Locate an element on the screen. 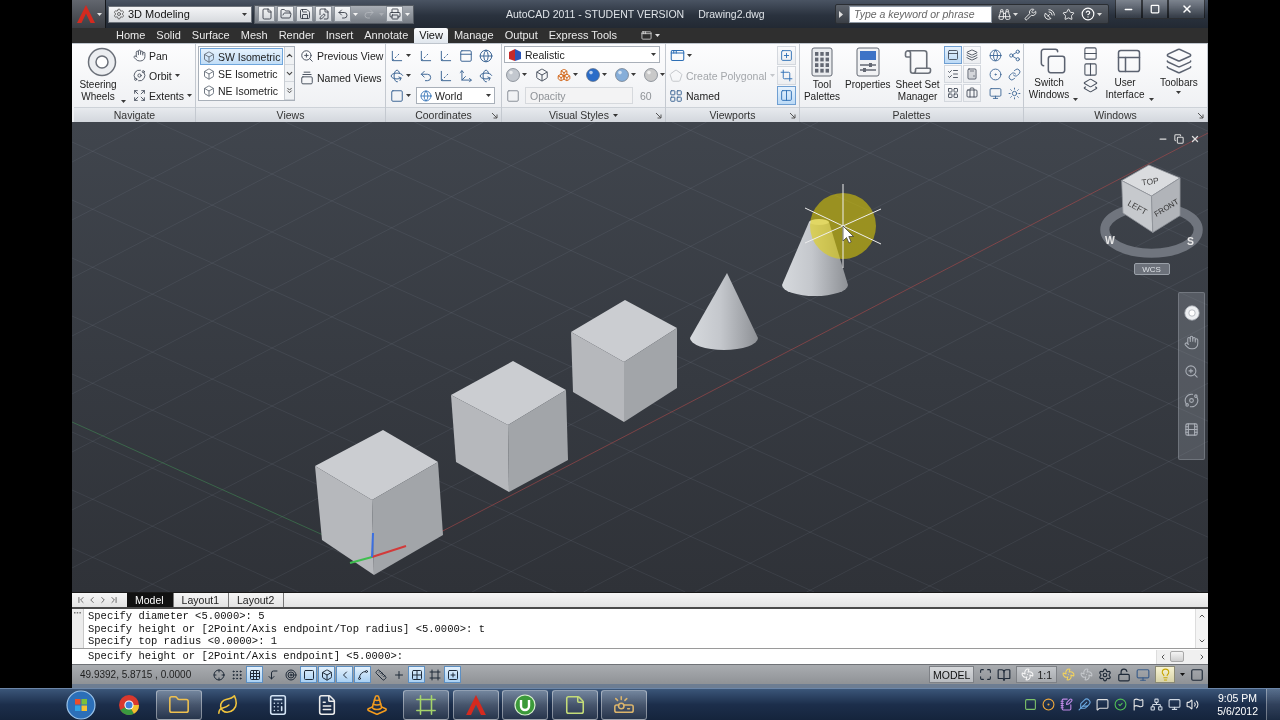 Image resolution: width=1280 pixels, height=720 pixels. sphere-icon is located at coordinates (593, 74).